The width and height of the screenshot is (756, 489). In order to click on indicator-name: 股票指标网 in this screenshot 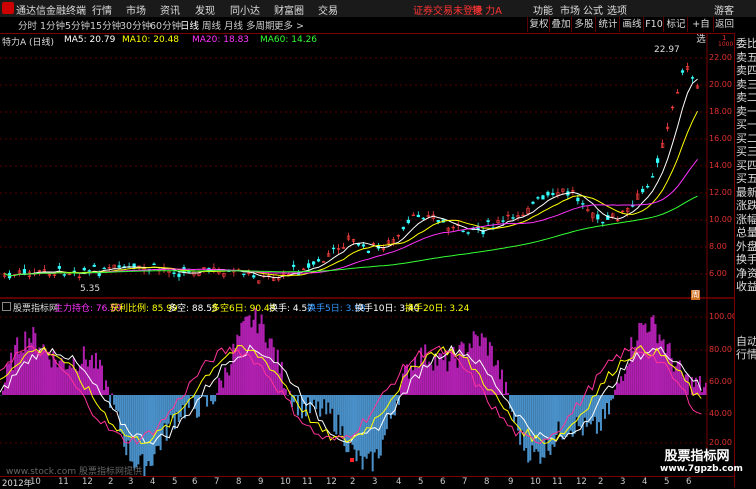, I will do `click(35, 307)`.